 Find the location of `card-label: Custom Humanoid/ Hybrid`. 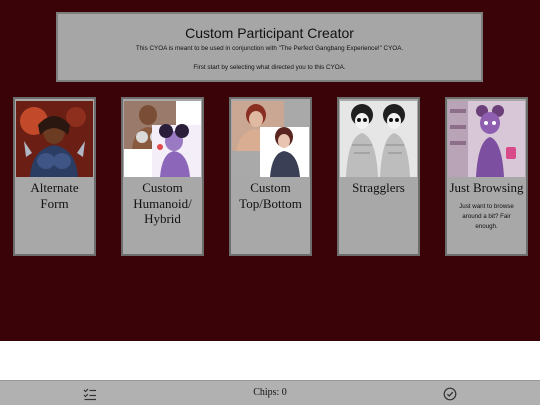

card-label: Custom Humanoid/ Hybrid is located at coordinates (162, 203).